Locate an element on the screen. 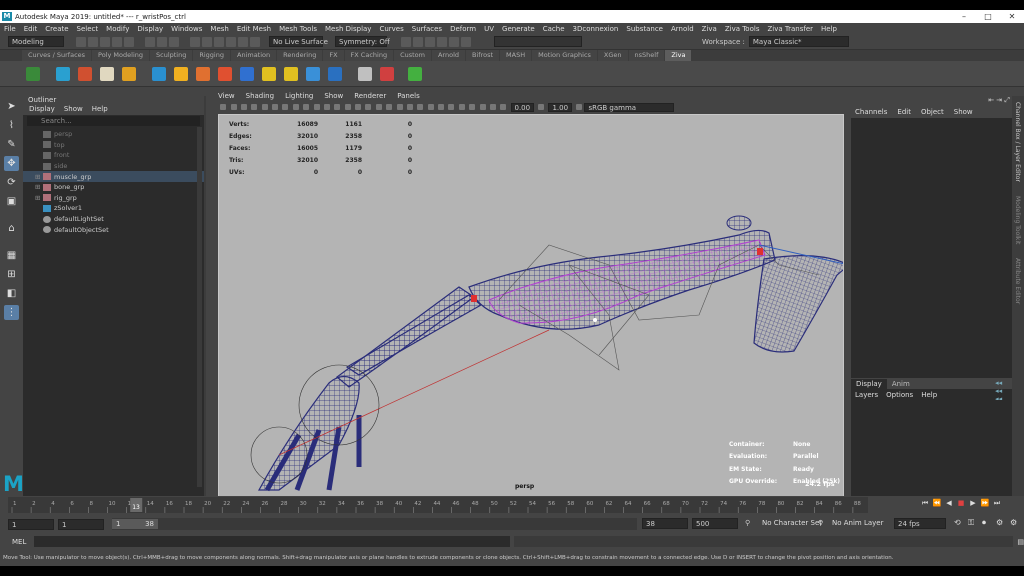  grease-pencil-icon is located at coordinates (275, 107).